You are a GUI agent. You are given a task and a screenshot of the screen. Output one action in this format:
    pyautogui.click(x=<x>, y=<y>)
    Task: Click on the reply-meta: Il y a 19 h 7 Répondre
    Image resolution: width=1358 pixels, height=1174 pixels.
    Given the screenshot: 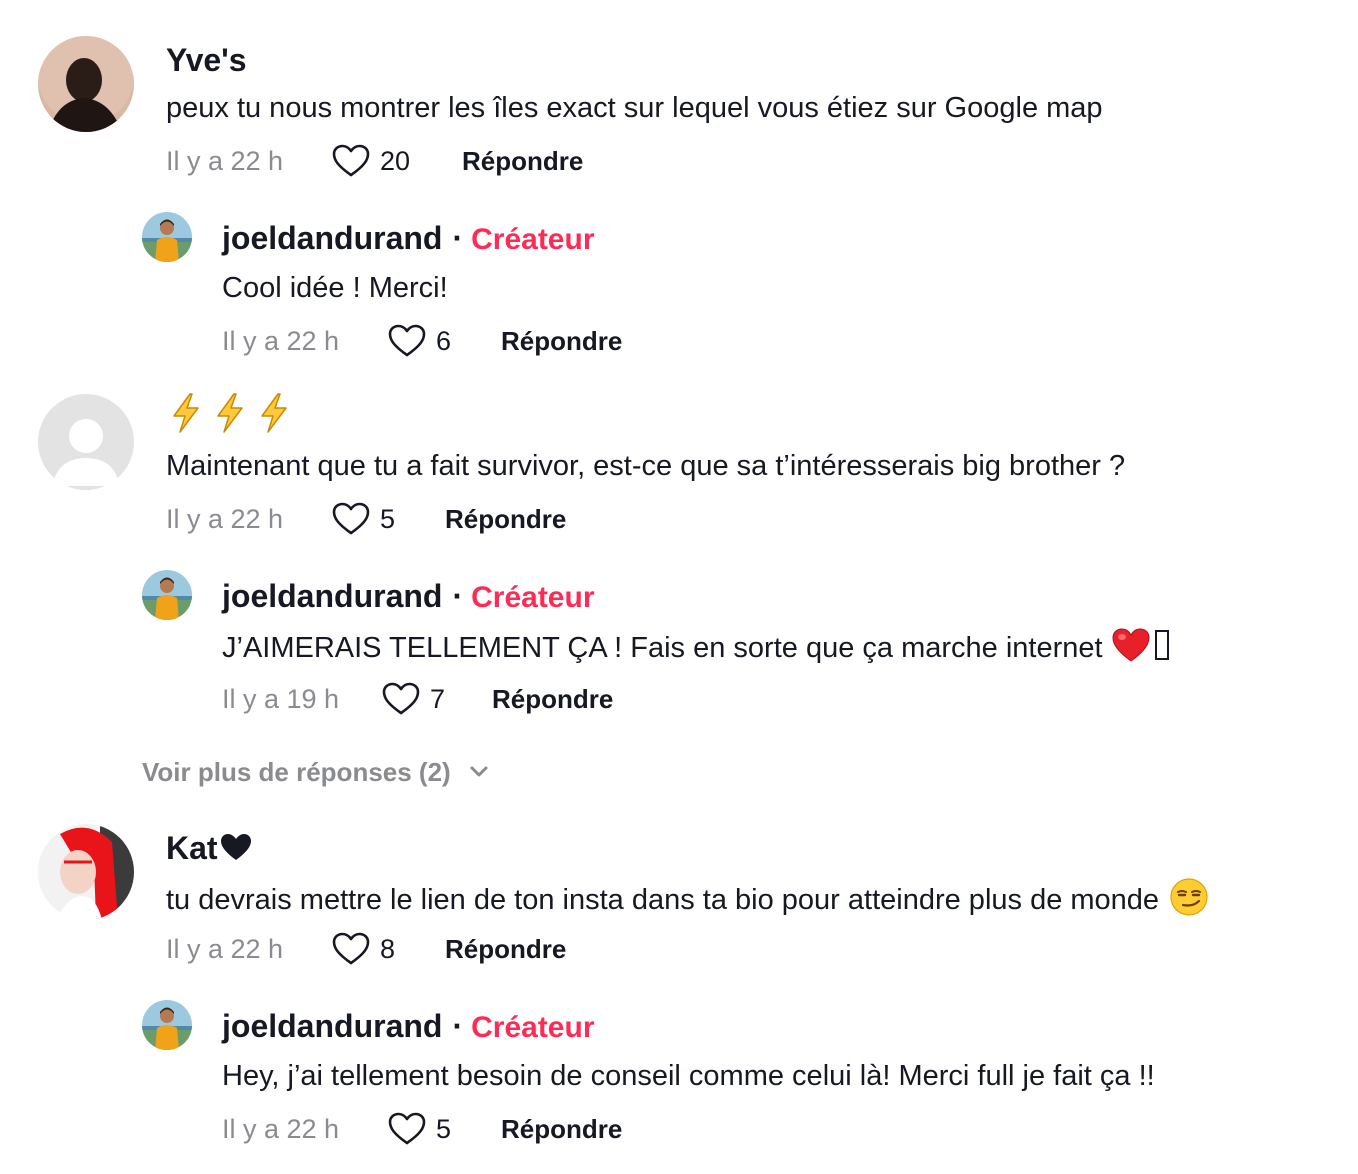 What is the action you would take?
    pyautogui.click(x=472, y=699)
    